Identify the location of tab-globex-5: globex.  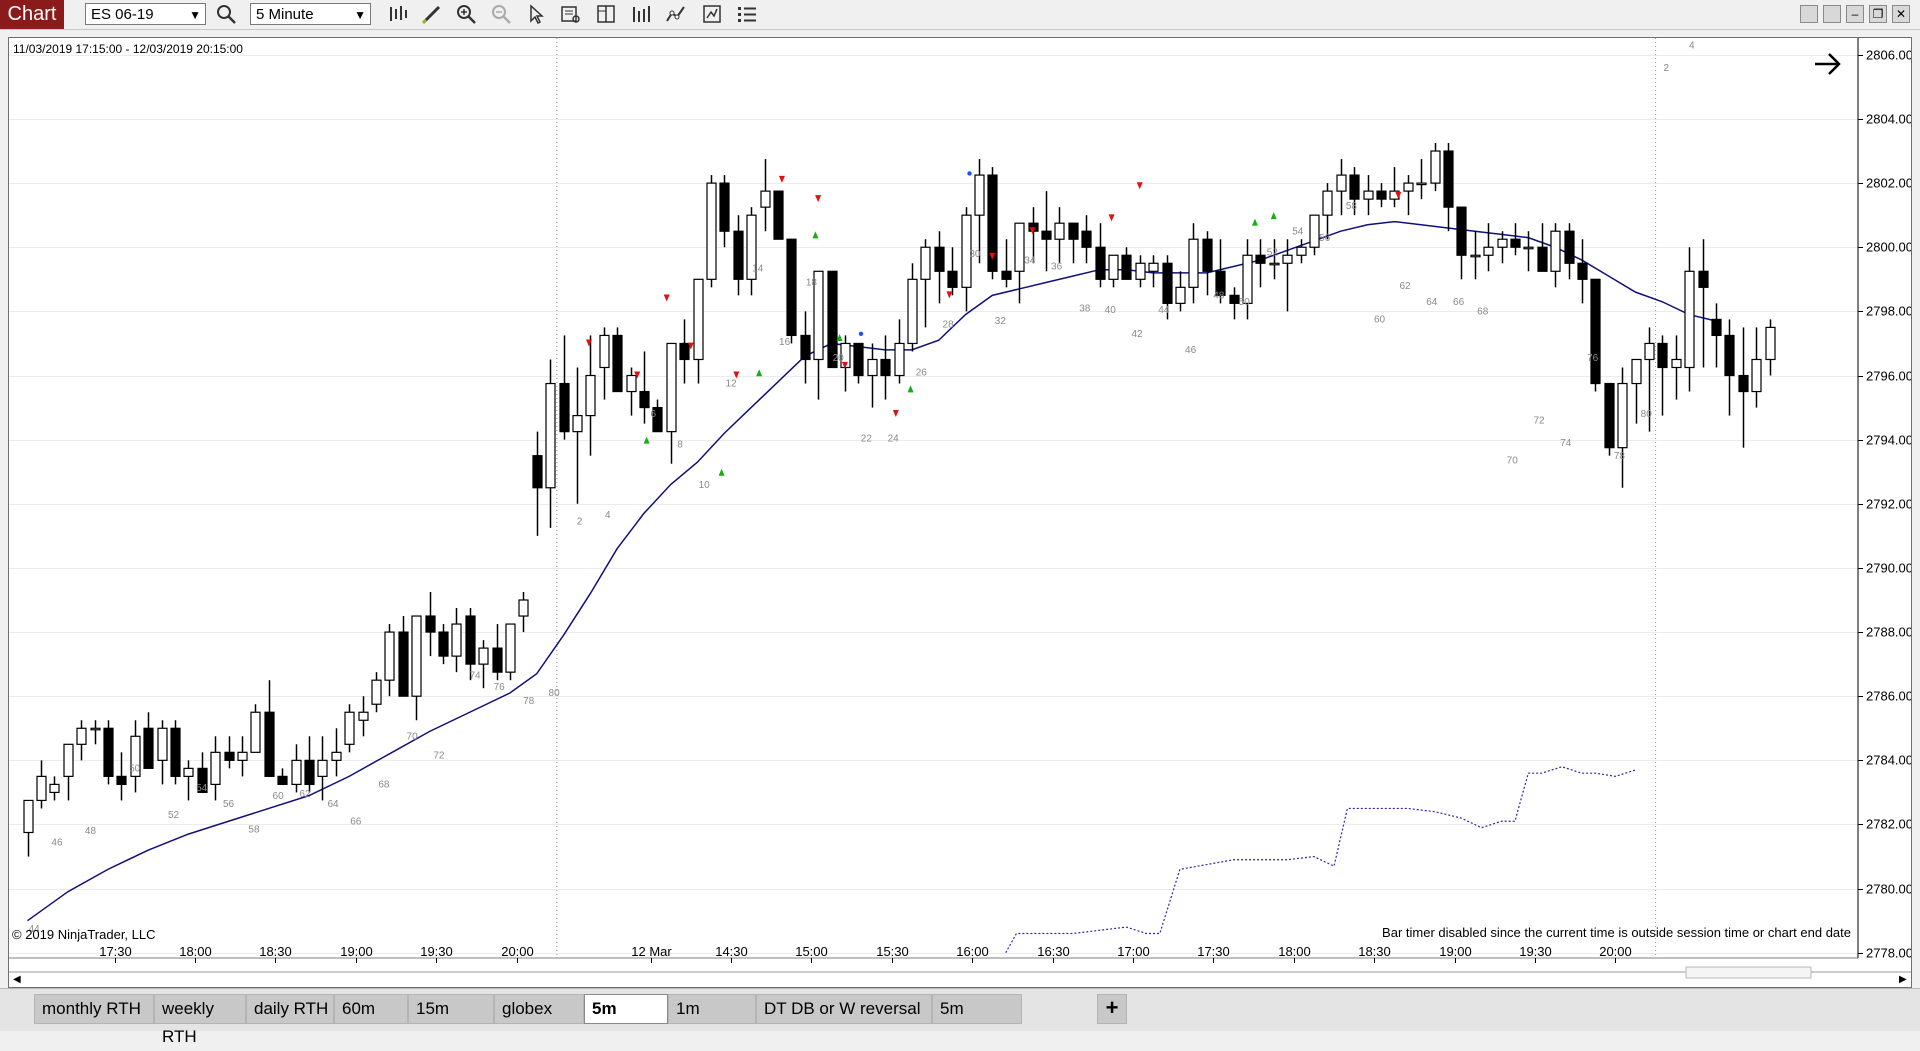
(539, 1009).